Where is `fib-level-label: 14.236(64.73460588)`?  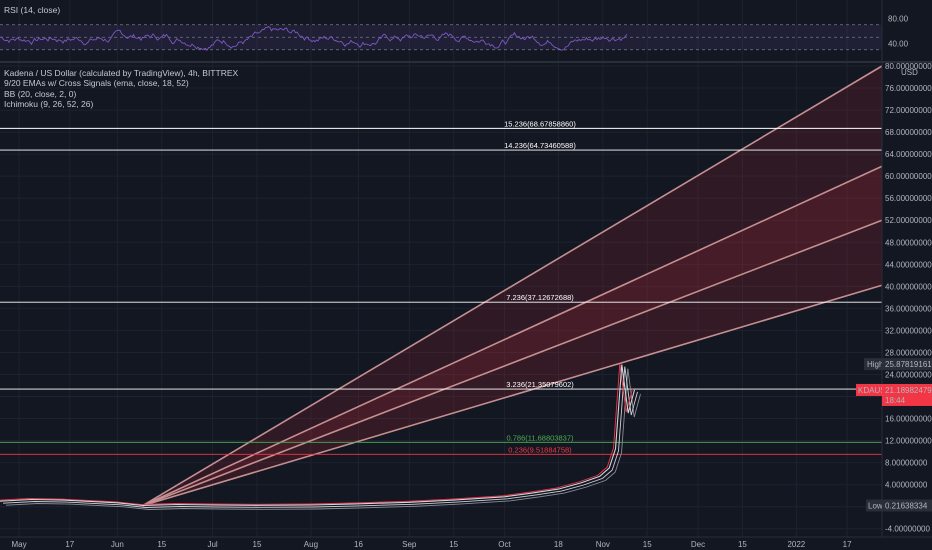
fib-level-label: 14.236(64.73460588) is located at coordinates (540, 145).